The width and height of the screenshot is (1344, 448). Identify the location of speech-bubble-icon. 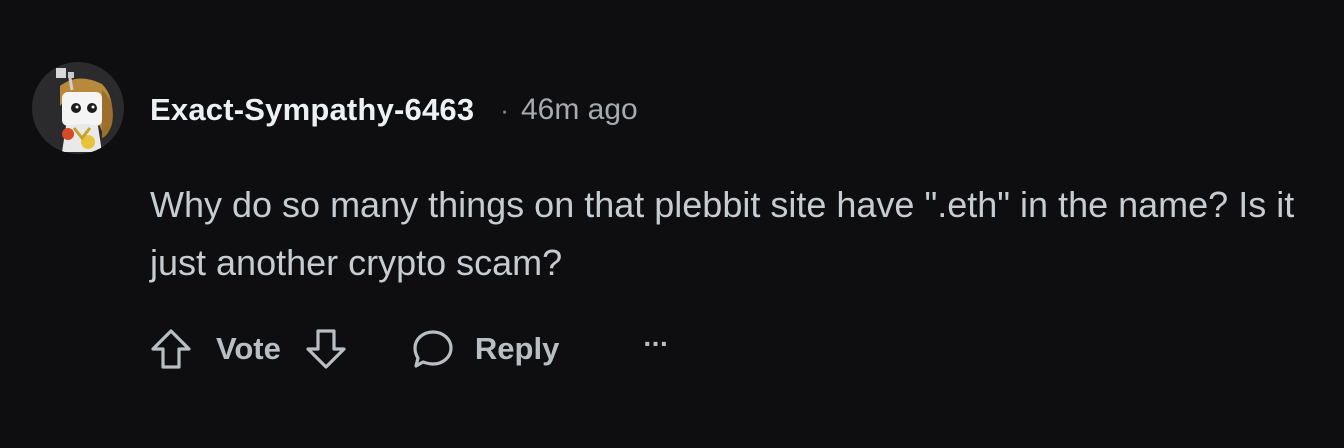
(433, 349).